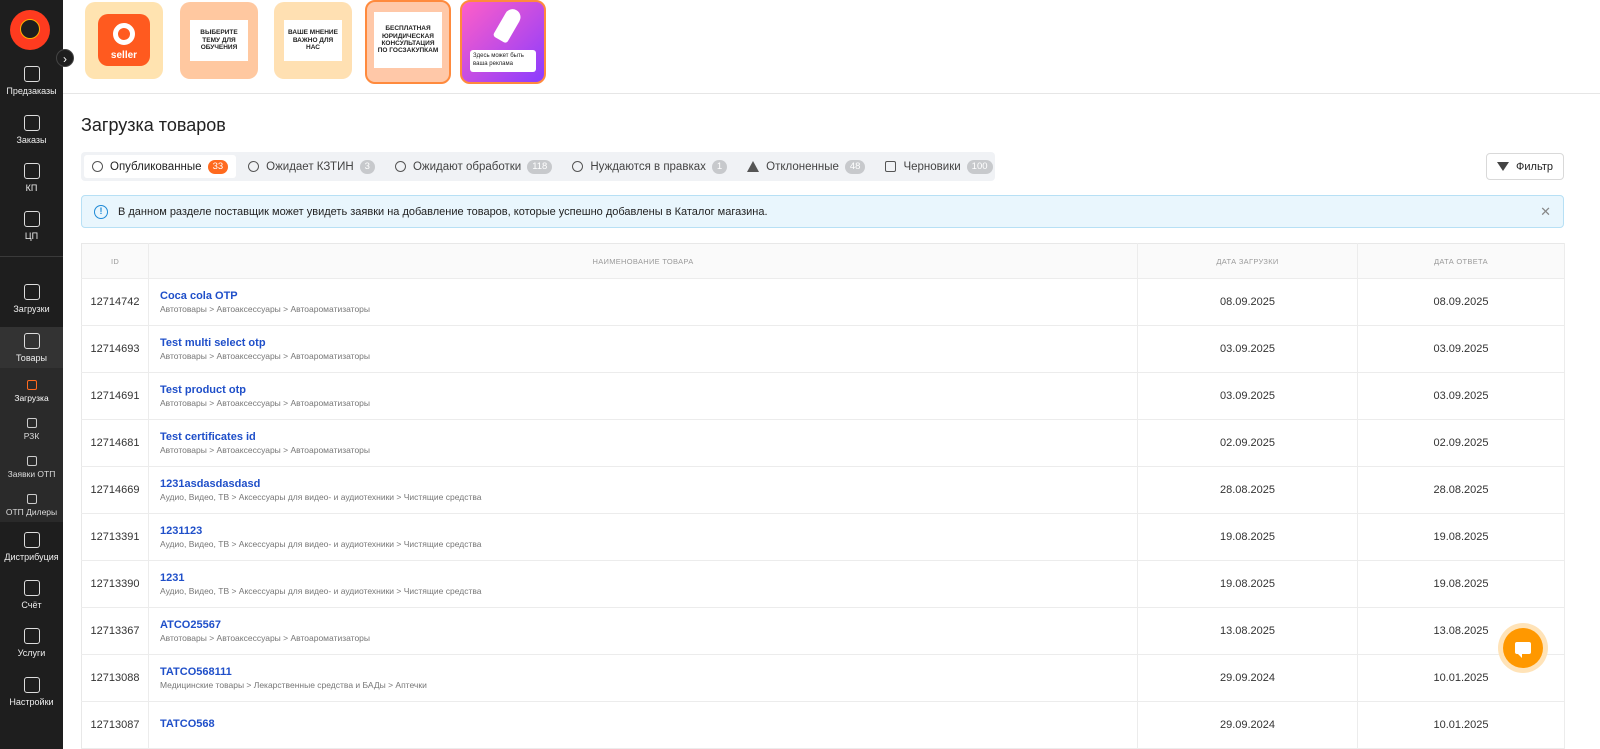  I want to click on product-link: TATCO568111, so click(648, 672).